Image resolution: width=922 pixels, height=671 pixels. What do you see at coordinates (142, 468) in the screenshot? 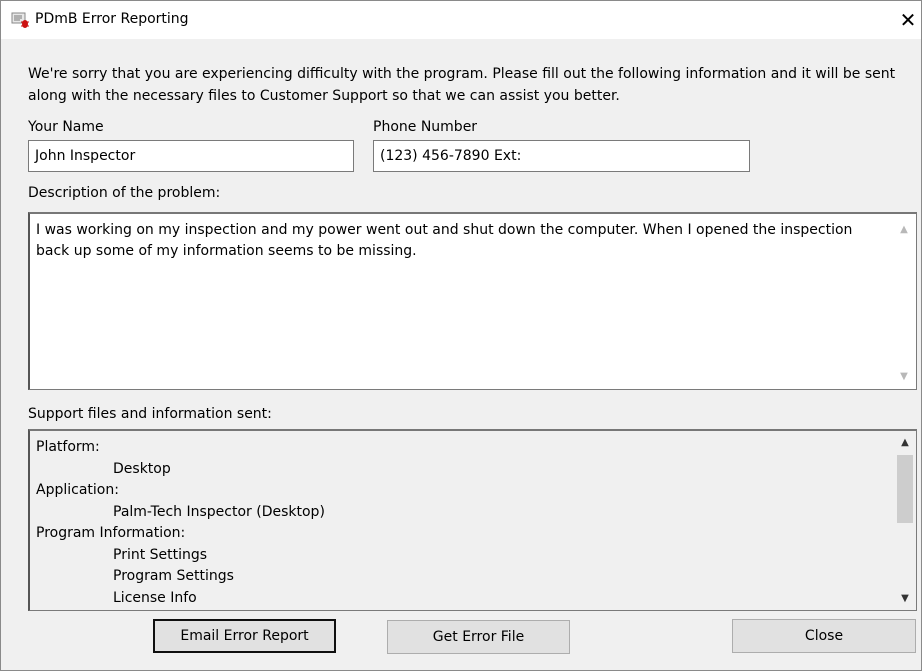
I see `support-line-item: Desktop` at bounding box center [142, 468].